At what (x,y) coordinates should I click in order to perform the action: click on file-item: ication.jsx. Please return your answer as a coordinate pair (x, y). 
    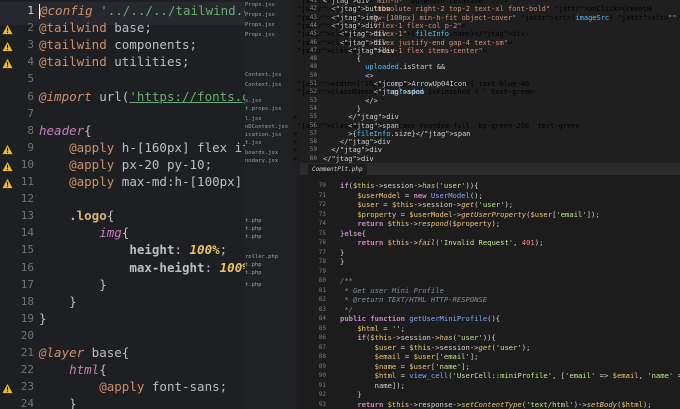
    Looking at the image, I should click on (263, 135).